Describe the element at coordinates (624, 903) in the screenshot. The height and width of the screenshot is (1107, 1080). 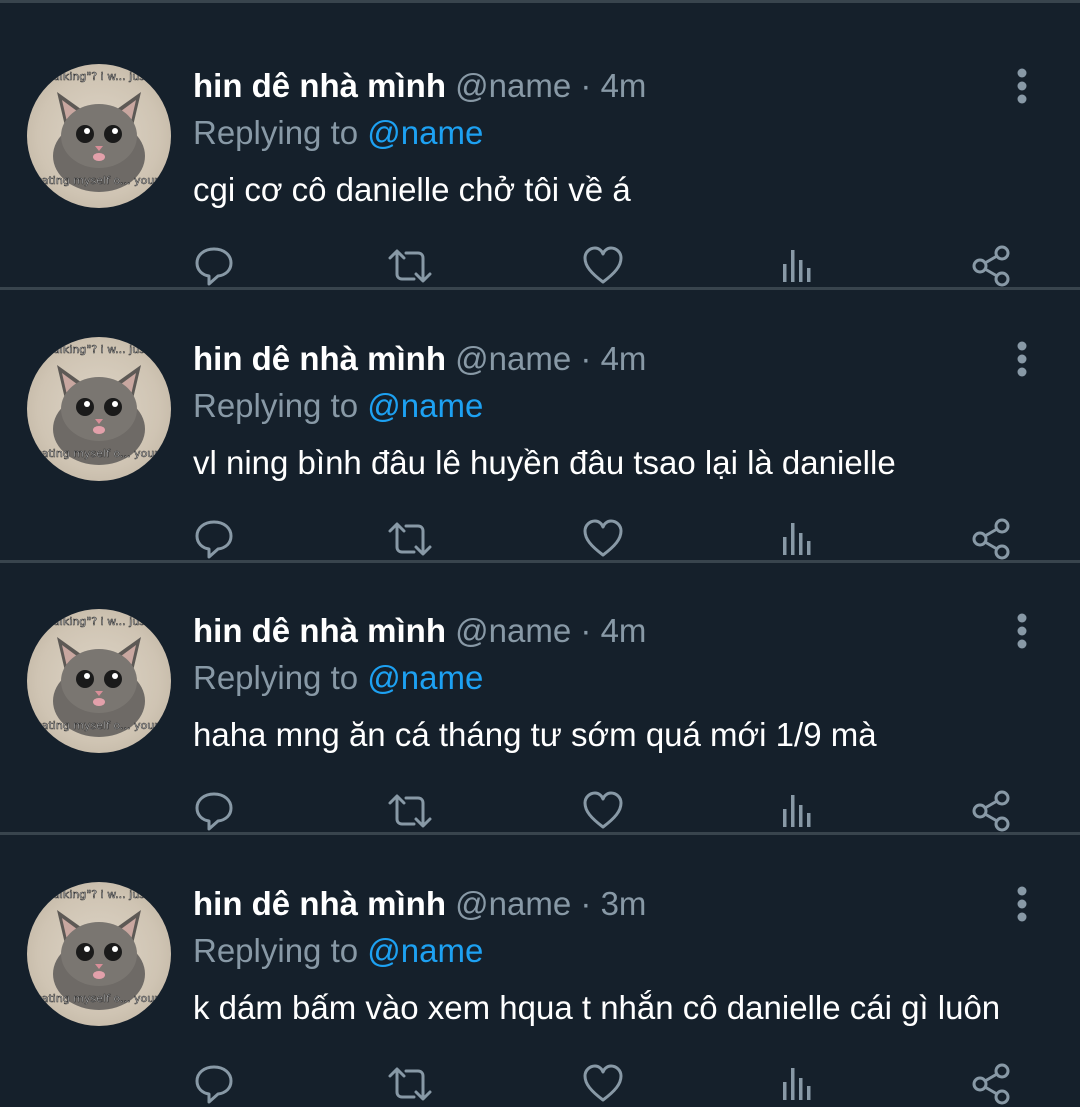
I see `timestamp: 3m` at that location.